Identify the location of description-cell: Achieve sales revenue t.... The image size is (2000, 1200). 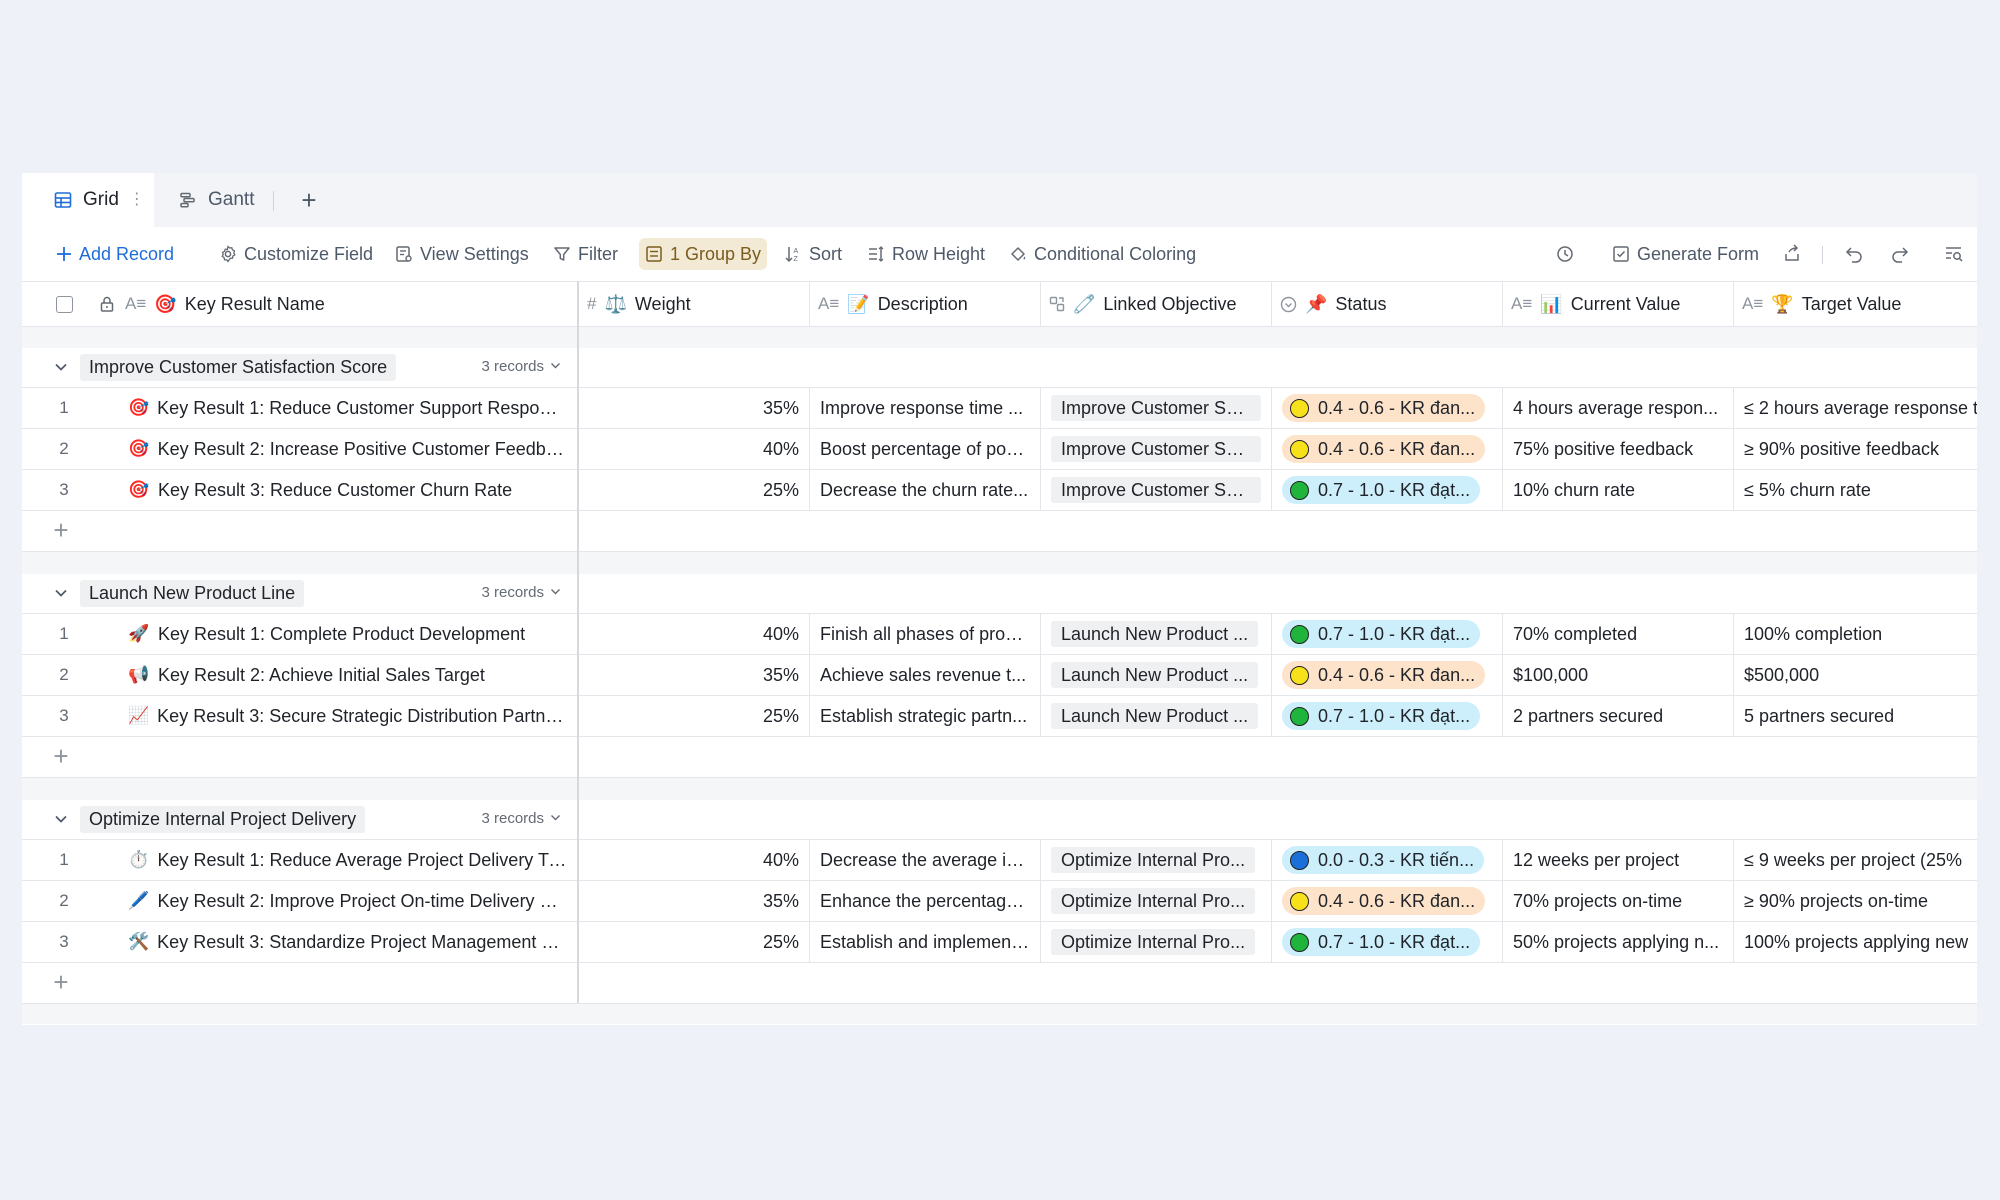
(925, 675).